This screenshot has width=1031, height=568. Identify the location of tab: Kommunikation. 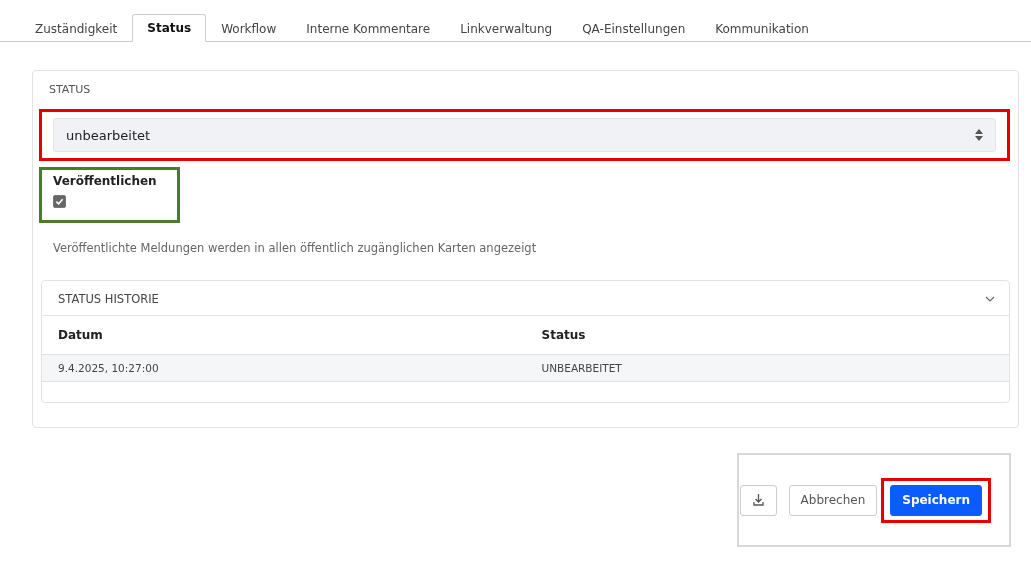
(762, 28).